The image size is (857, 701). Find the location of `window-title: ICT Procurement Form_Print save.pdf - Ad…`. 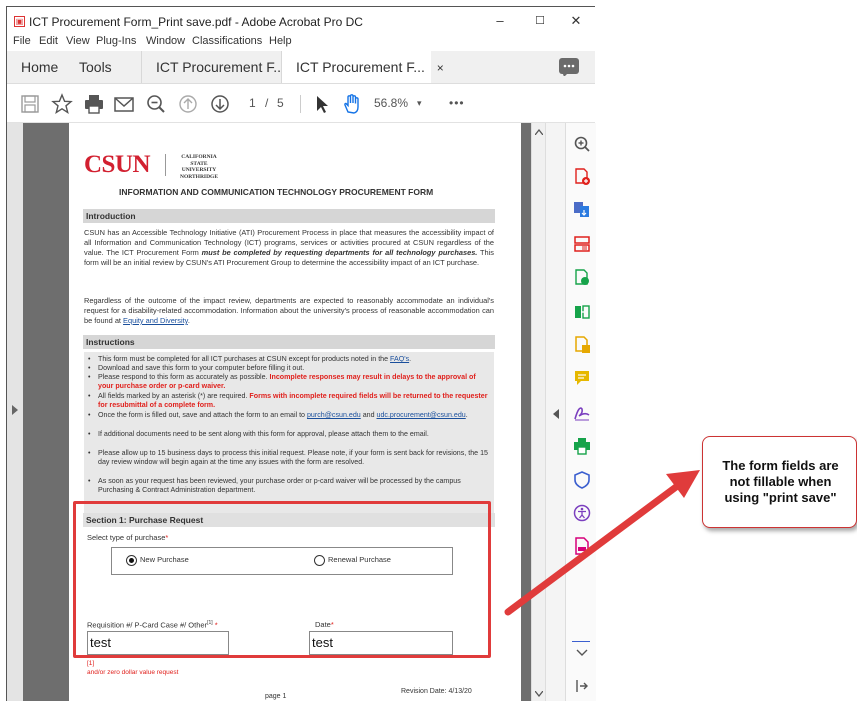

window-title: ICT Procurement Form_Print save.pdf - Ad… is located at coordinates (196, 22).